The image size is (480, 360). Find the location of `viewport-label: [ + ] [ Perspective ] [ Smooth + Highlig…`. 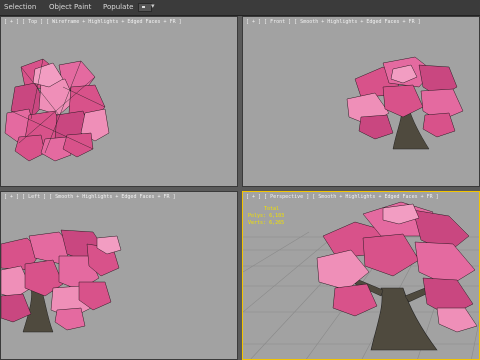

viewport-label: [ + ] [ Perspective ] [ Smooth + Highlig… is located at coordinates (342, 197).